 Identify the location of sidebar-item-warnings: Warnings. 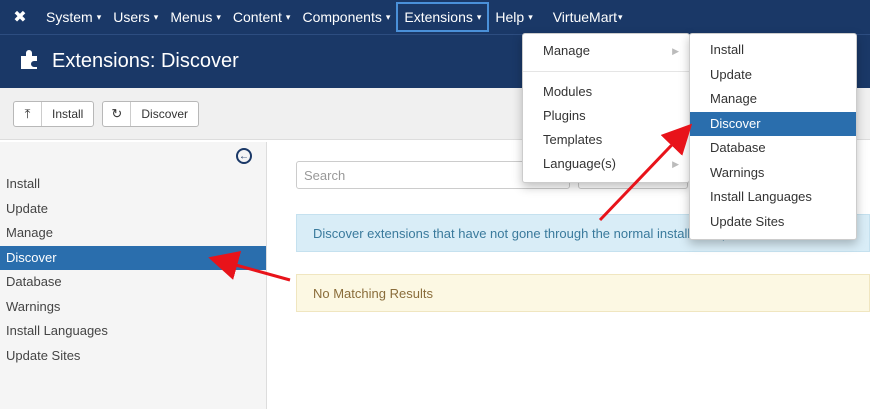
(133, 307).